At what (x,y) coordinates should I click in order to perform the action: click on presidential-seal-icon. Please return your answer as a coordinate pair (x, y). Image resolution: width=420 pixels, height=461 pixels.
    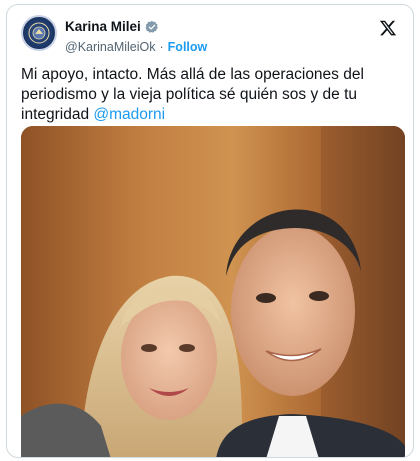
    Looking at the image, I should click on (39, 33).